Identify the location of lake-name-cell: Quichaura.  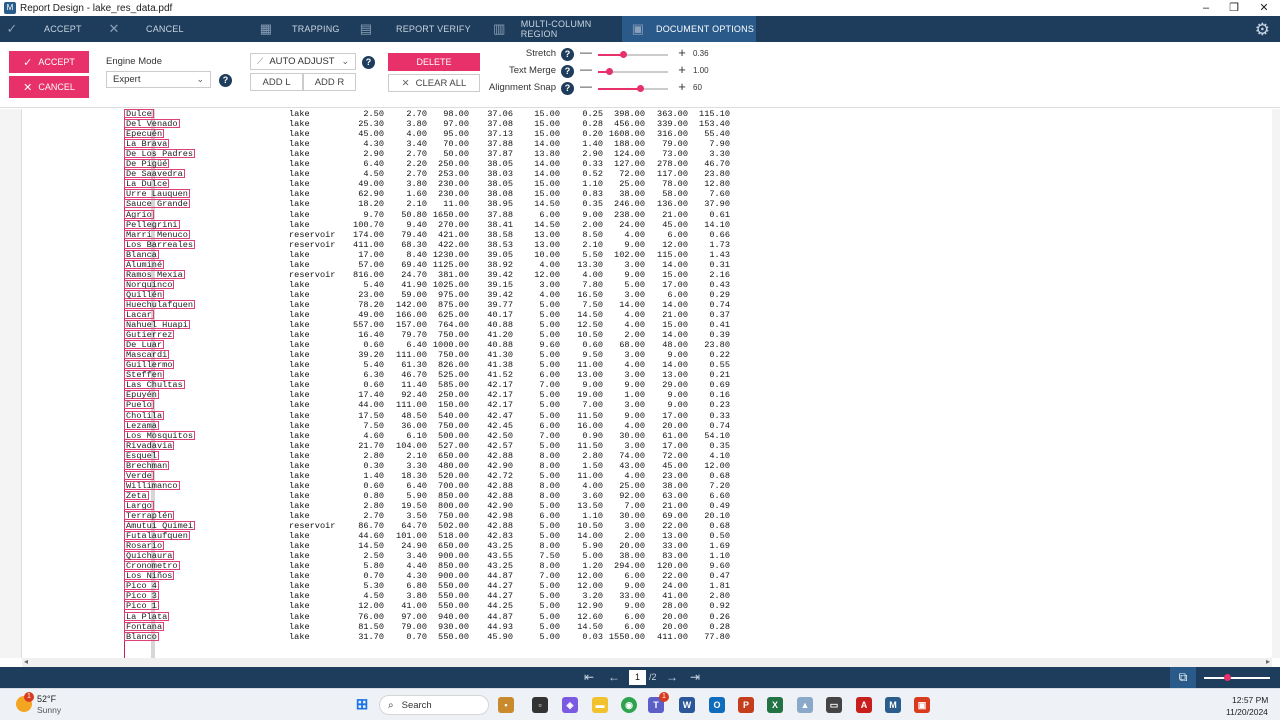
(149, 555).